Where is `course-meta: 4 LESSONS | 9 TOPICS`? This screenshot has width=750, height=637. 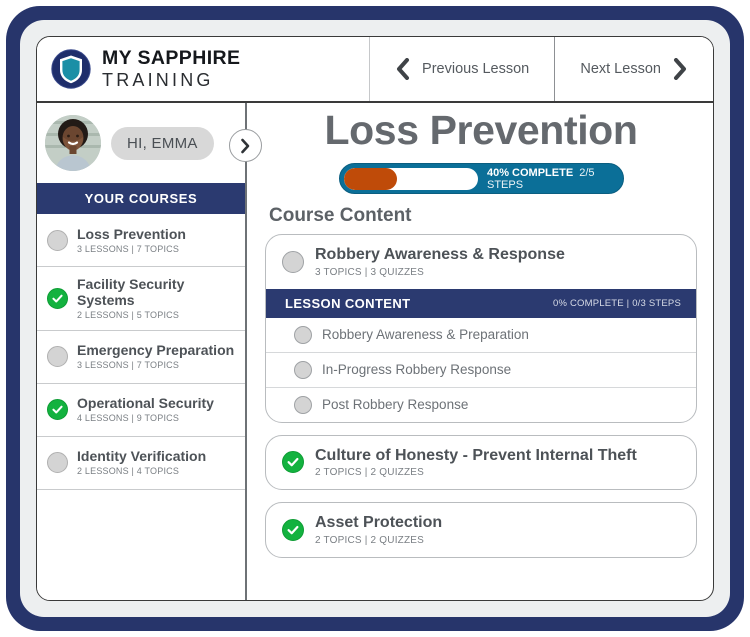
course-meta: 4 LESSONS | 9 TOPICS is located at coordinates (128, 418).